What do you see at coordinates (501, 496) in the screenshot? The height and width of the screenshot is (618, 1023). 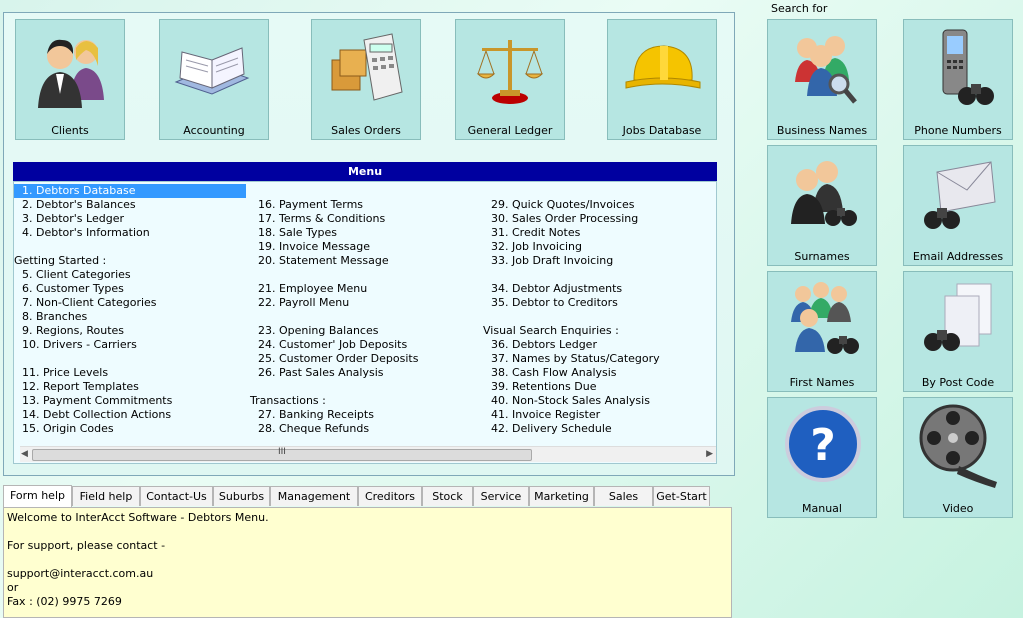 I see `tab-service: Service` at bounding box center [501, 496].